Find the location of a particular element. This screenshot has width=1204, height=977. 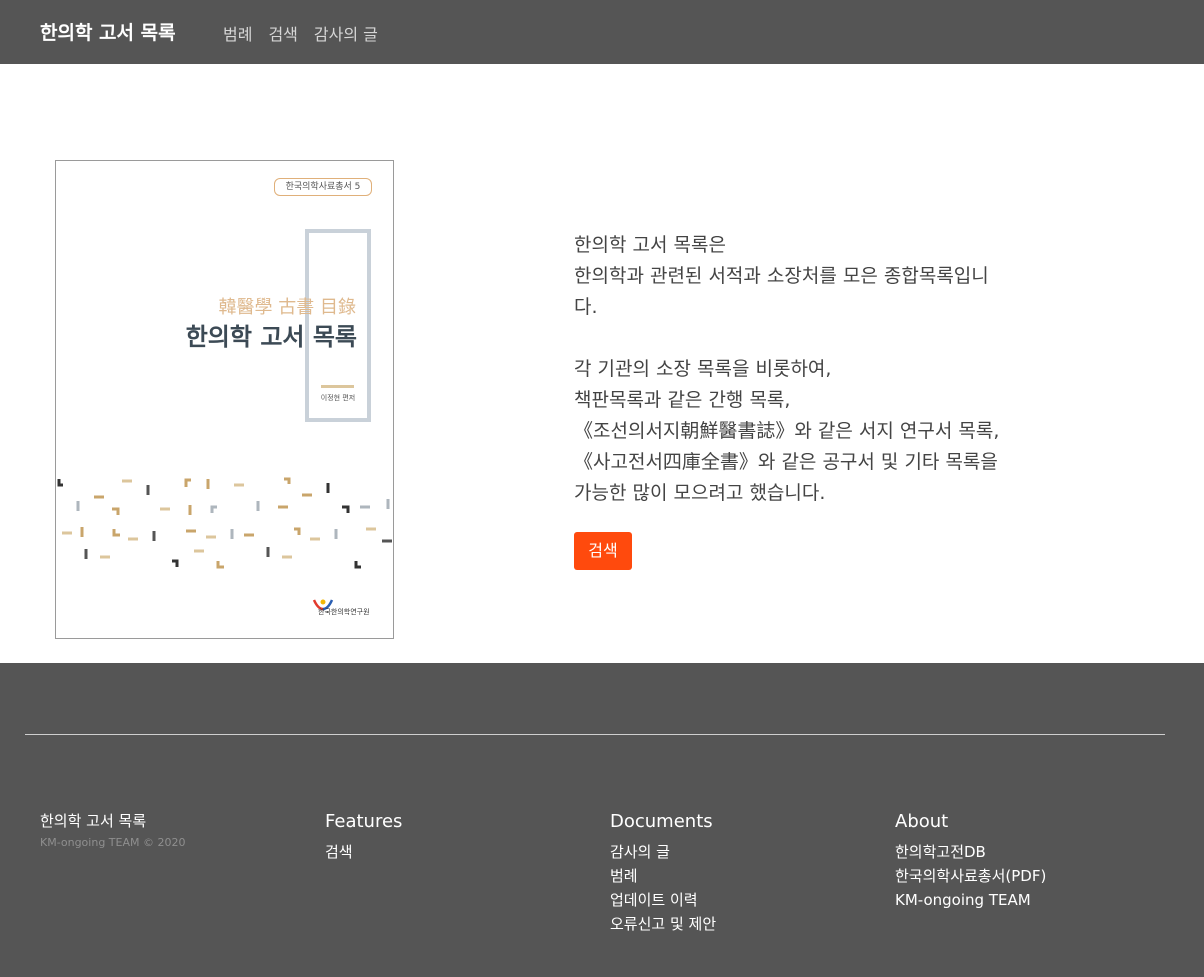

cover-author: 이정현 편저 is located at coordinates (338, 398).